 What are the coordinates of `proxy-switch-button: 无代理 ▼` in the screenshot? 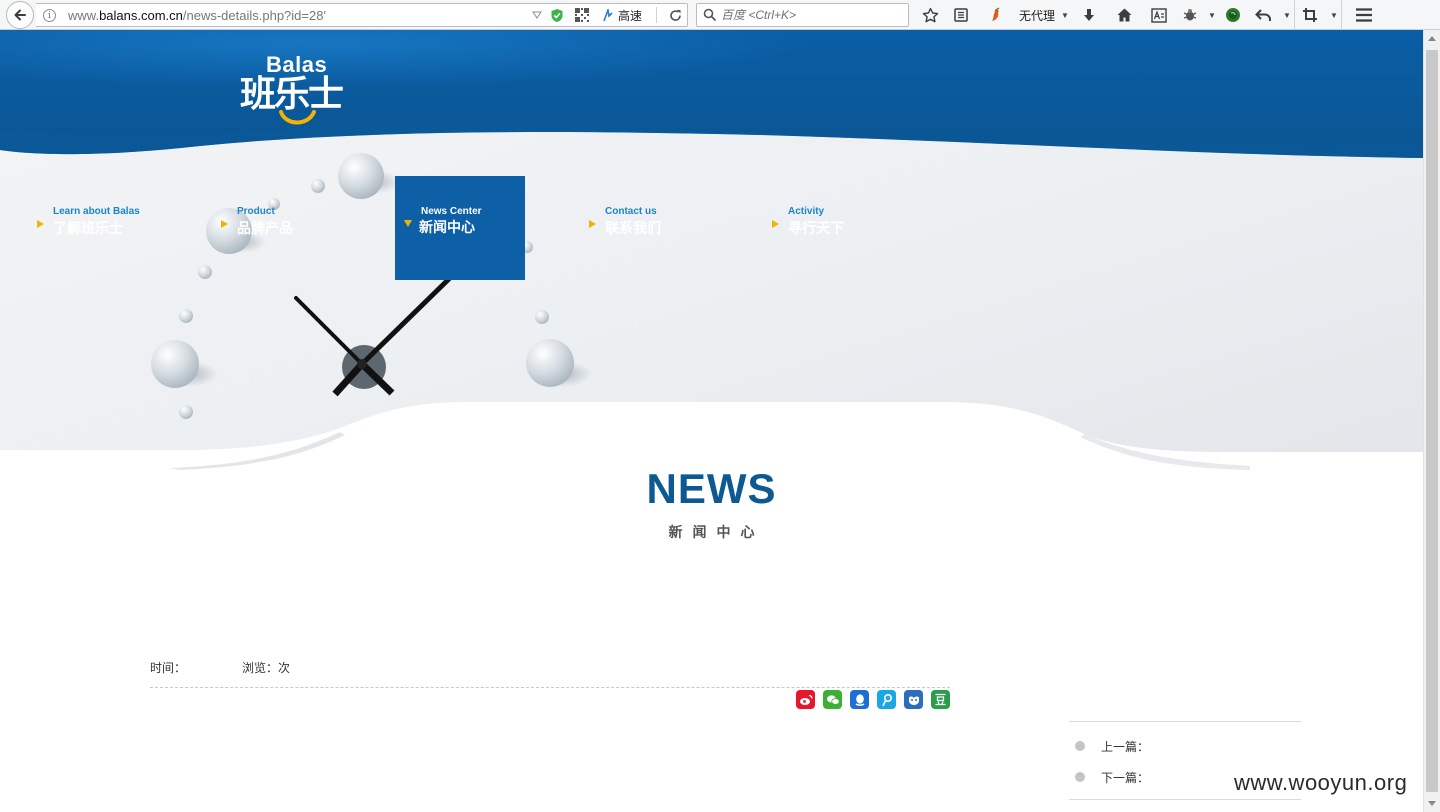 It's located at (1042, 15).